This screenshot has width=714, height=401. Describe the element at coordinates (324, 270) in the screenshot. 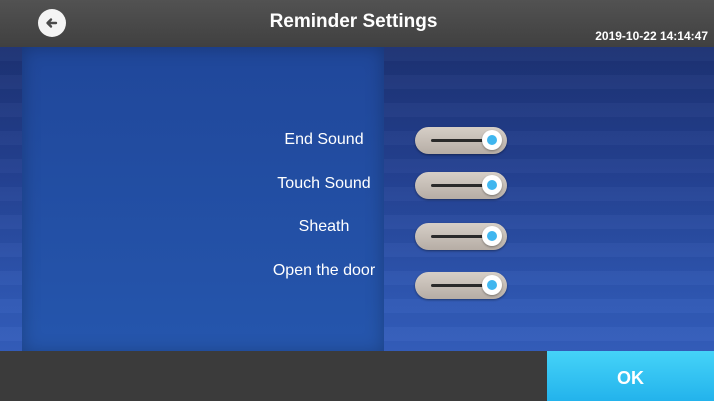

I see `setting-label-open-the-door: Open the door` at that location.